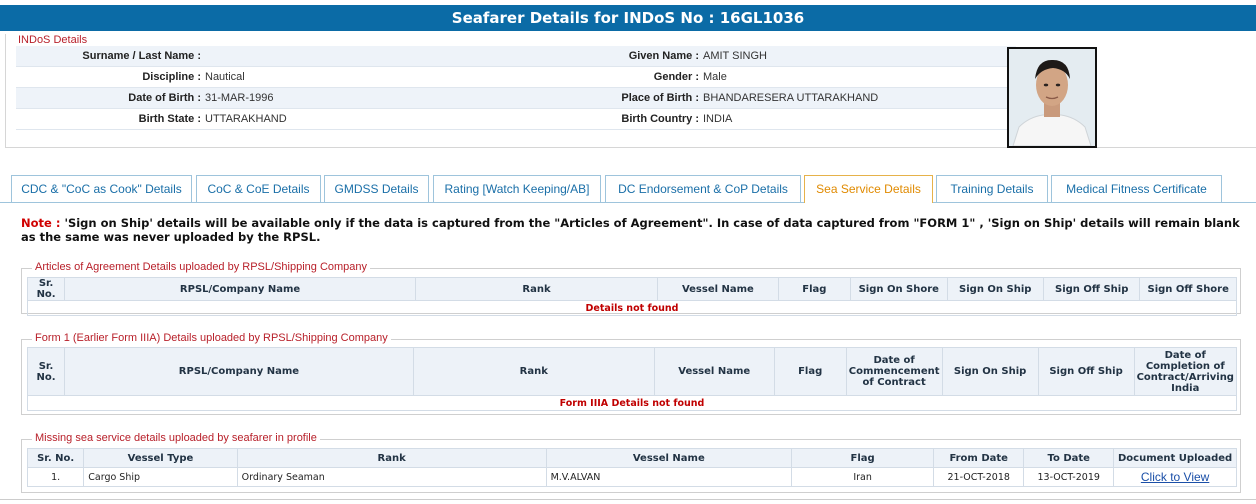  What do you see at coordinates (660, 119) in the screenshot?
I see `birth-country-label: Birth Country :` at bounding box center [660, 119].